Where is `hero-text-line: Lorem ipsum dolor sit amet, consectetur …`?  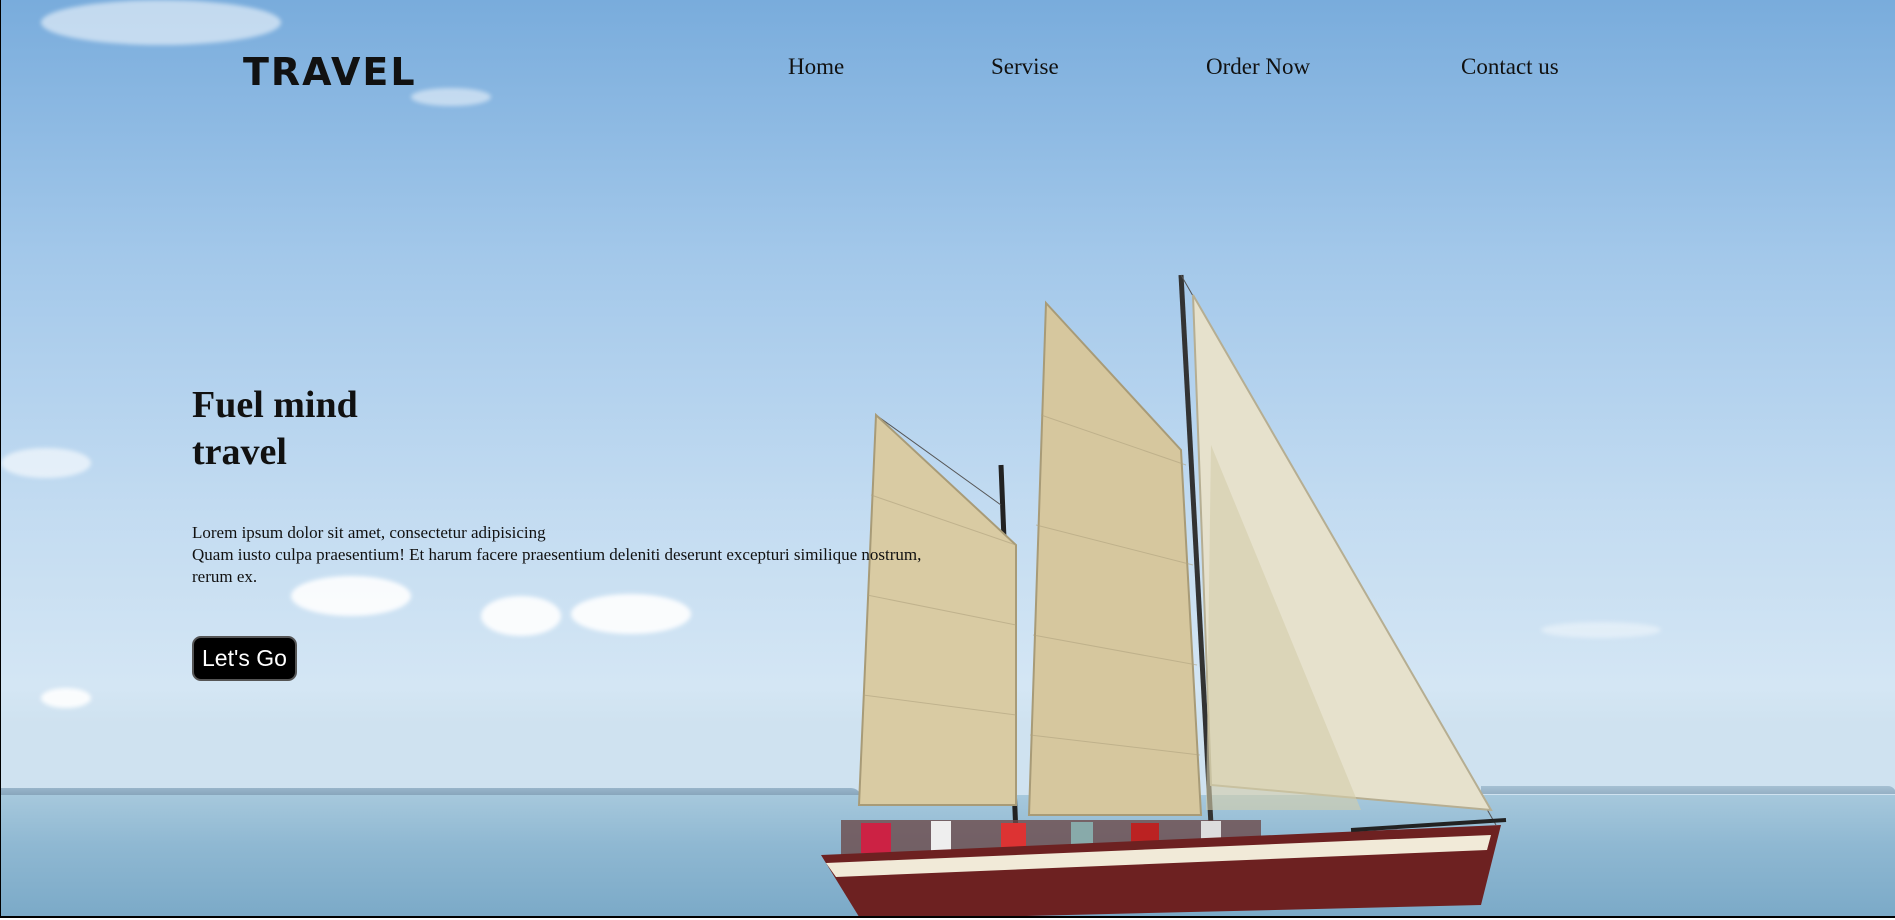
hero-text-line: Lorem ipsum dolor sit amet, consectetur … is located at coordinates (369, 532).